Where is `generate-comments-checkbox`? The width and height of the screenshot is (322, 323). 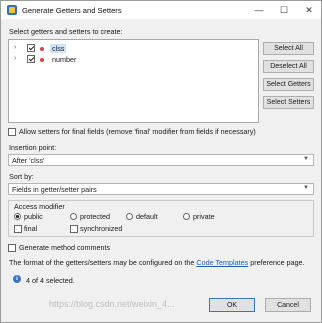 generate-comments-checkbox is located at coordinates (12, 247).